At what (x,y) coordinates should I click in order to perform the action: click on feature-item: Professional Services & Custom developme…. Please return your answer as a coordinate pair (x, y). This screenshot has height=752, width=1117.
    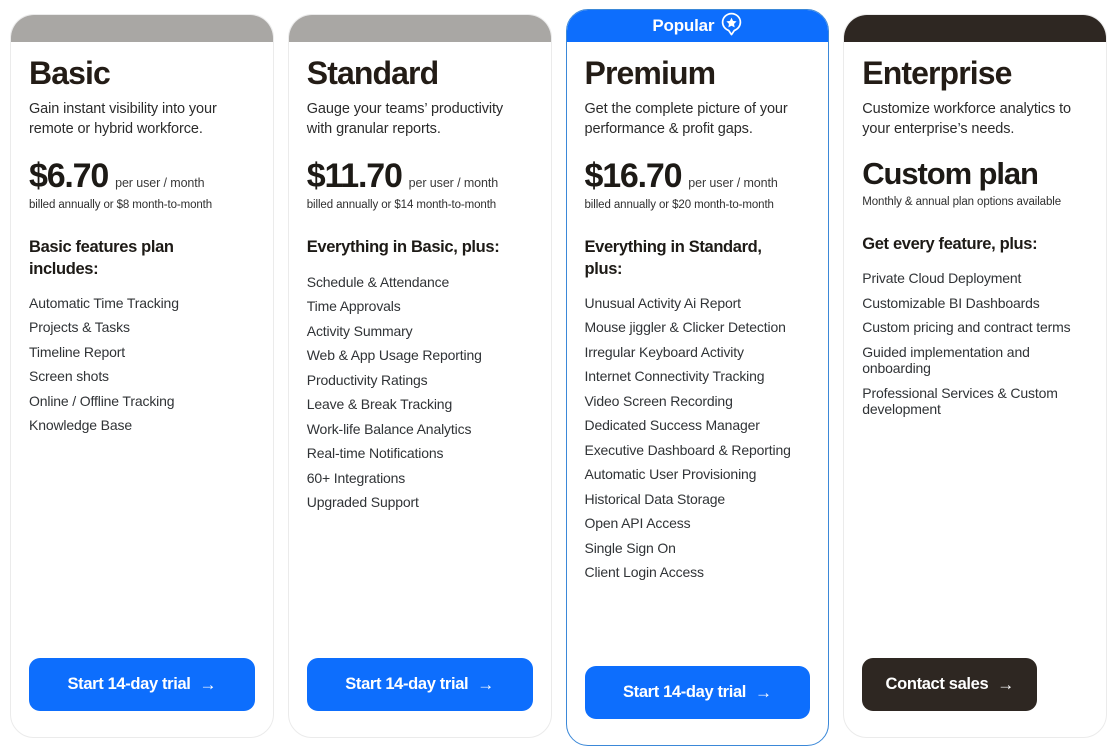
    Looking at the image, I should click on (960, 401).